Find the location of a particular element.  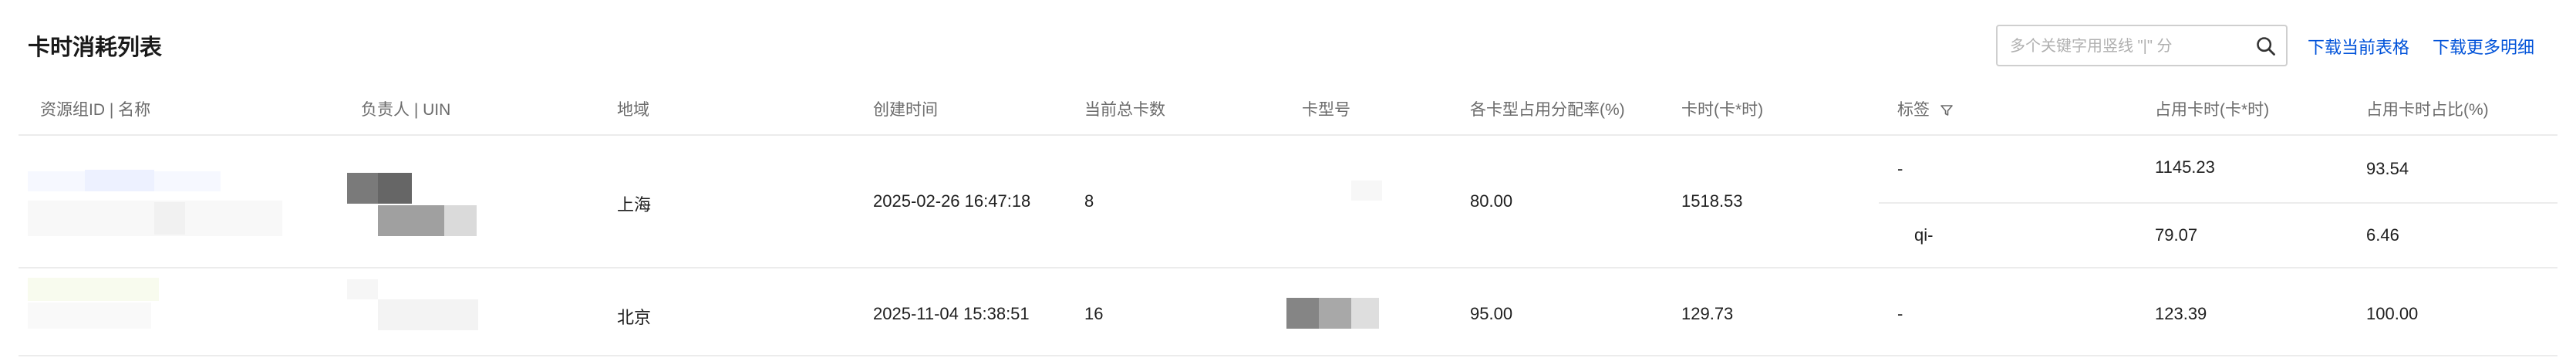

col-used-hours: 占用卡时(卡*时) is located at coordinates (2212, 110).